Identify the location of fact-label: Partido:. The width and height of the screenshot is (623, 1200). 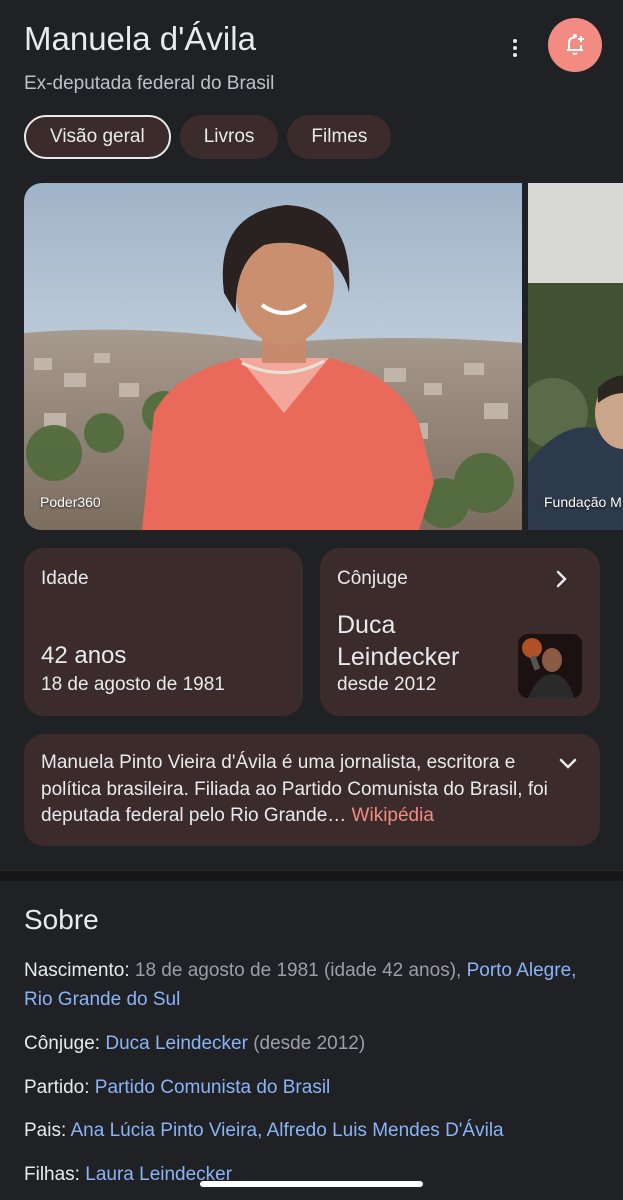
(59, 1087).